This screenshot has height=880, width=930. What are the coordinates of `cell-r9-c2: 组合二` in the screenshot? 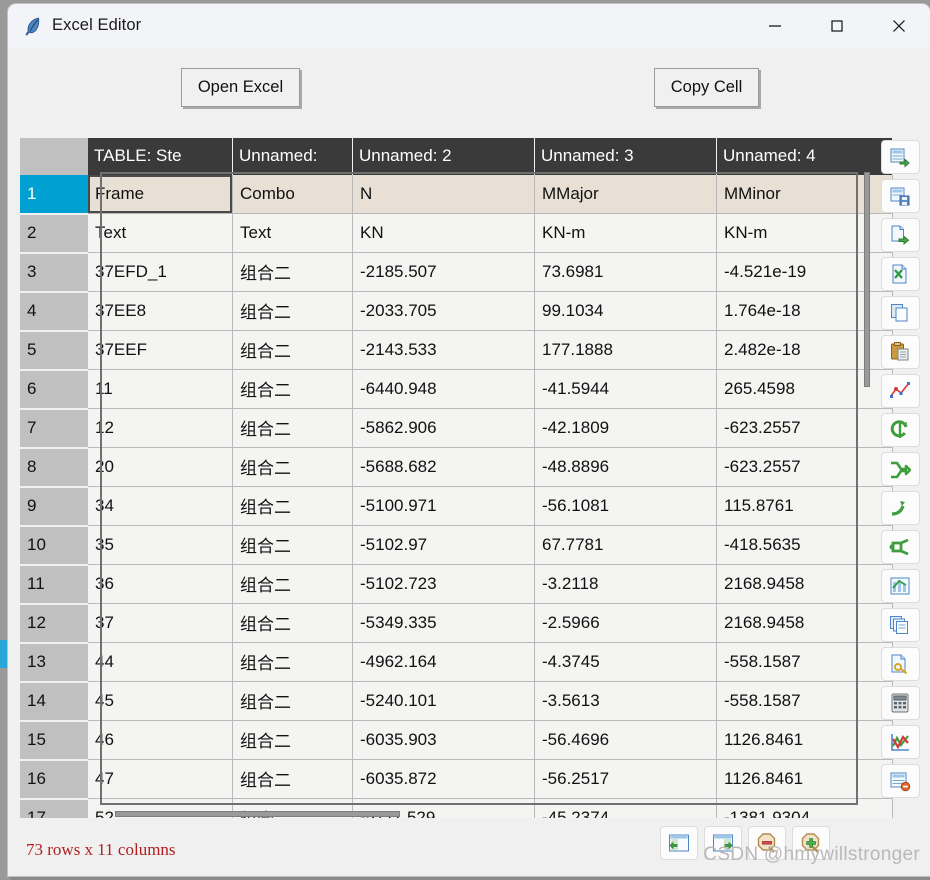 It's located at (292, 506).